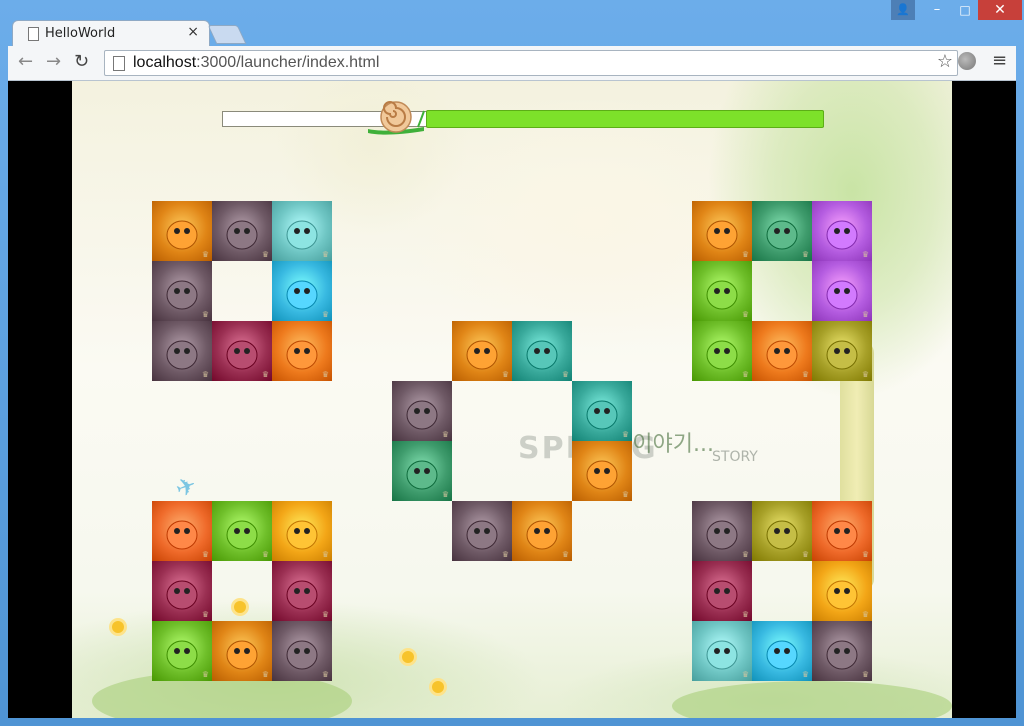  Describe the element at coordinates (967, 61) in the screenshot. I see `globe-icon` at that location.